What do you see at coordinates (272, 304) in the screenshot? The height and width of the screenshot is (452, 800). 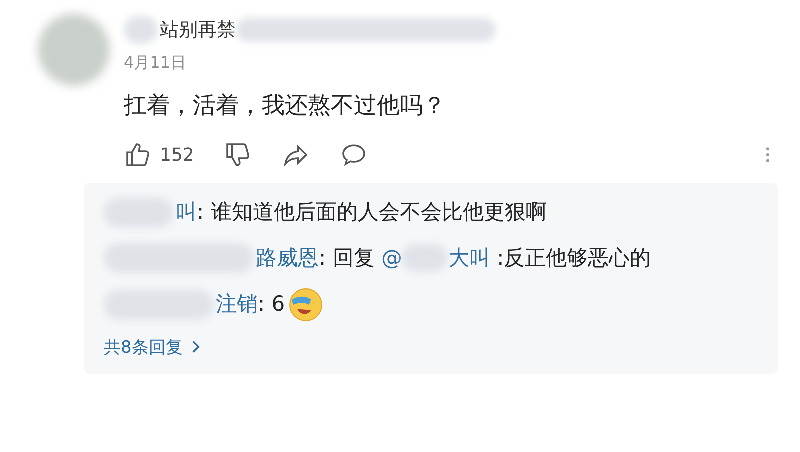 I see `reply-text: : 6` at bounding box center [272, 304].